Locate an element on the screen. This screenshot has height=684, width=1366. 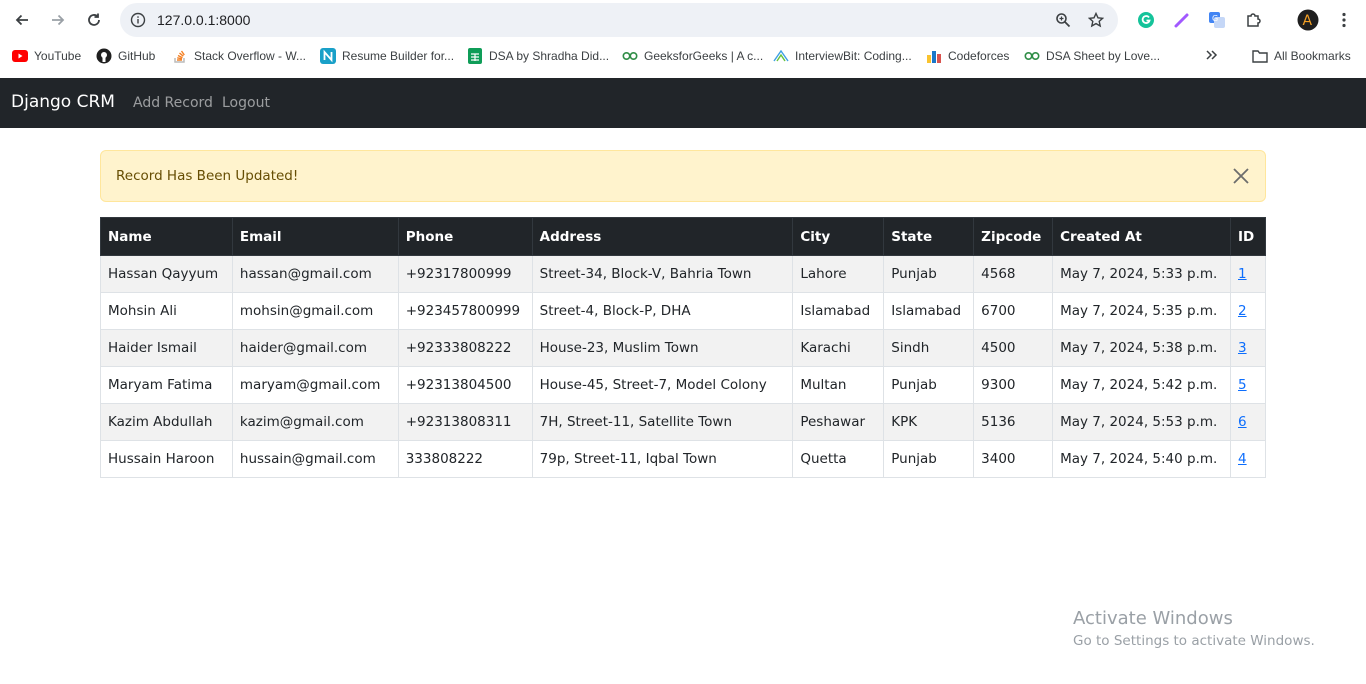
all-bookmarks-label: All Bookmarks is located at coordinates (1312, 56).